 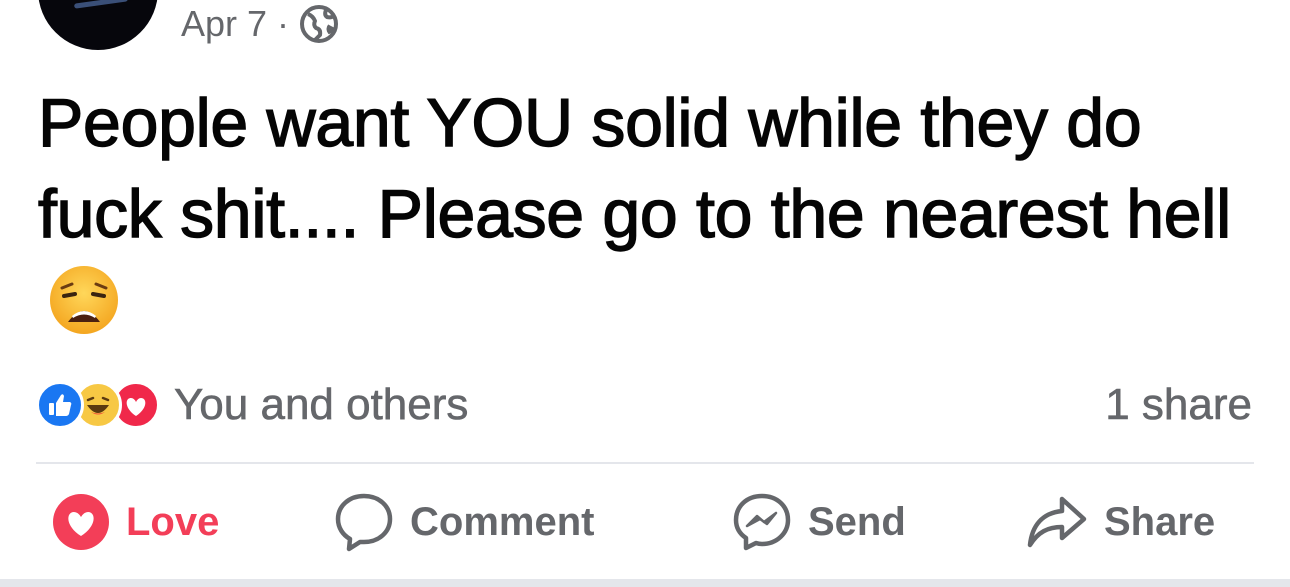 I want to click on divider, so click(x=645, y=463).